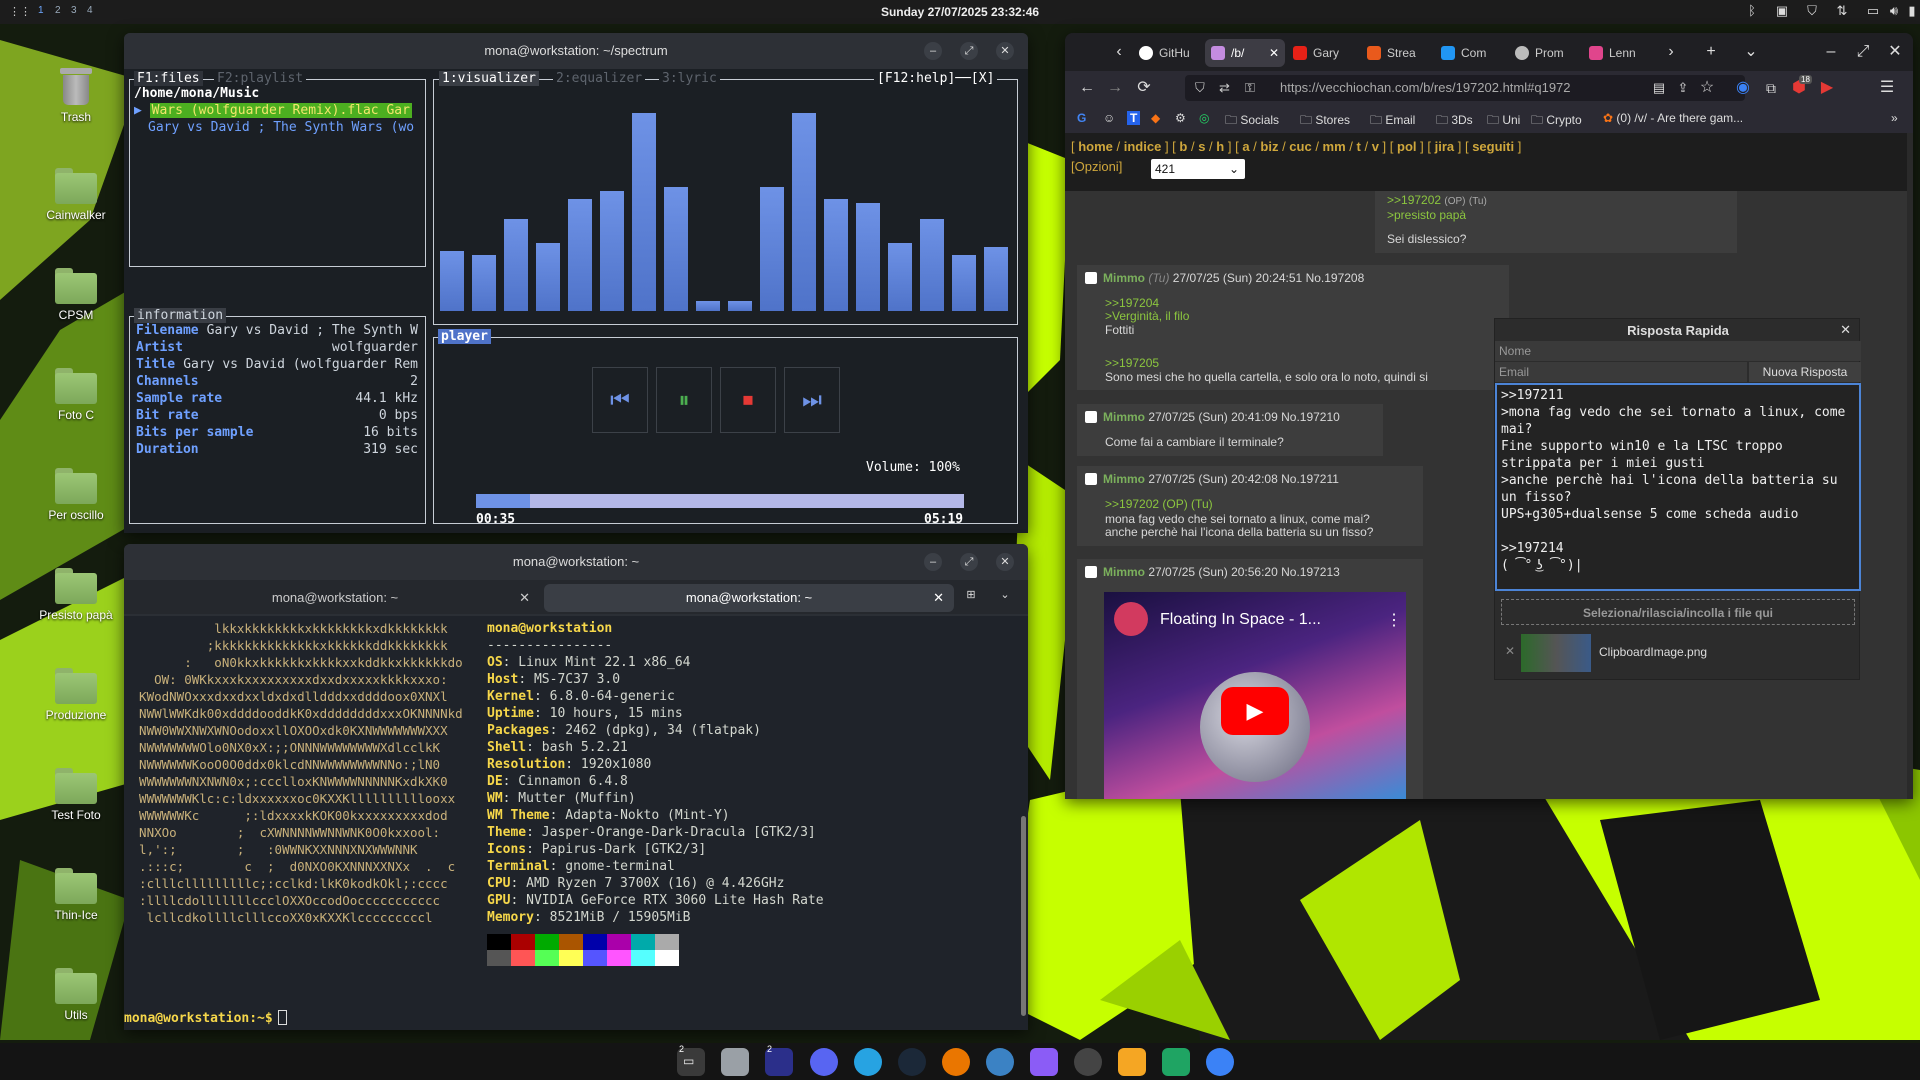 The height and width of the screenshot is (1080, 1920). Describe the element at coordinates (1198, 169) in the screenshot. I see `page-select: 421 ⌄` at that location.